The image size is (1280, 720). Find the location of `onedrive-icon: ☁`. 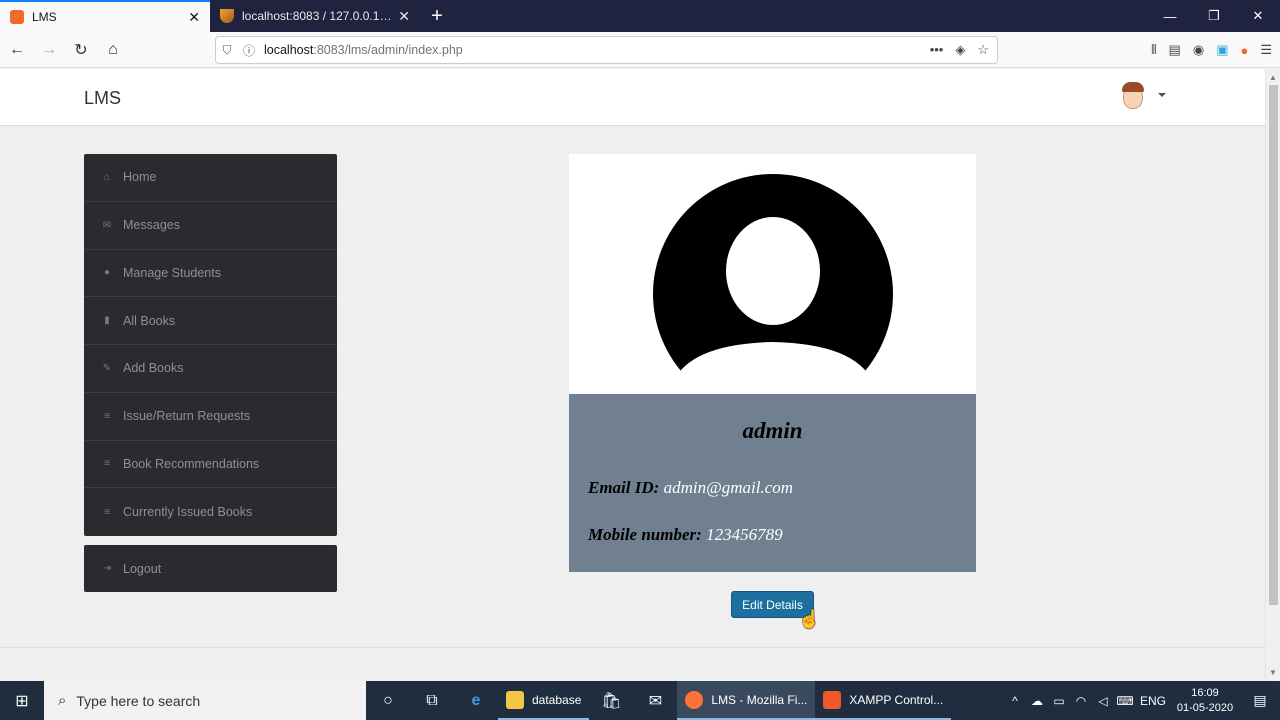

onedrive-icon: ☁ is located at coordinates (1037, 701).